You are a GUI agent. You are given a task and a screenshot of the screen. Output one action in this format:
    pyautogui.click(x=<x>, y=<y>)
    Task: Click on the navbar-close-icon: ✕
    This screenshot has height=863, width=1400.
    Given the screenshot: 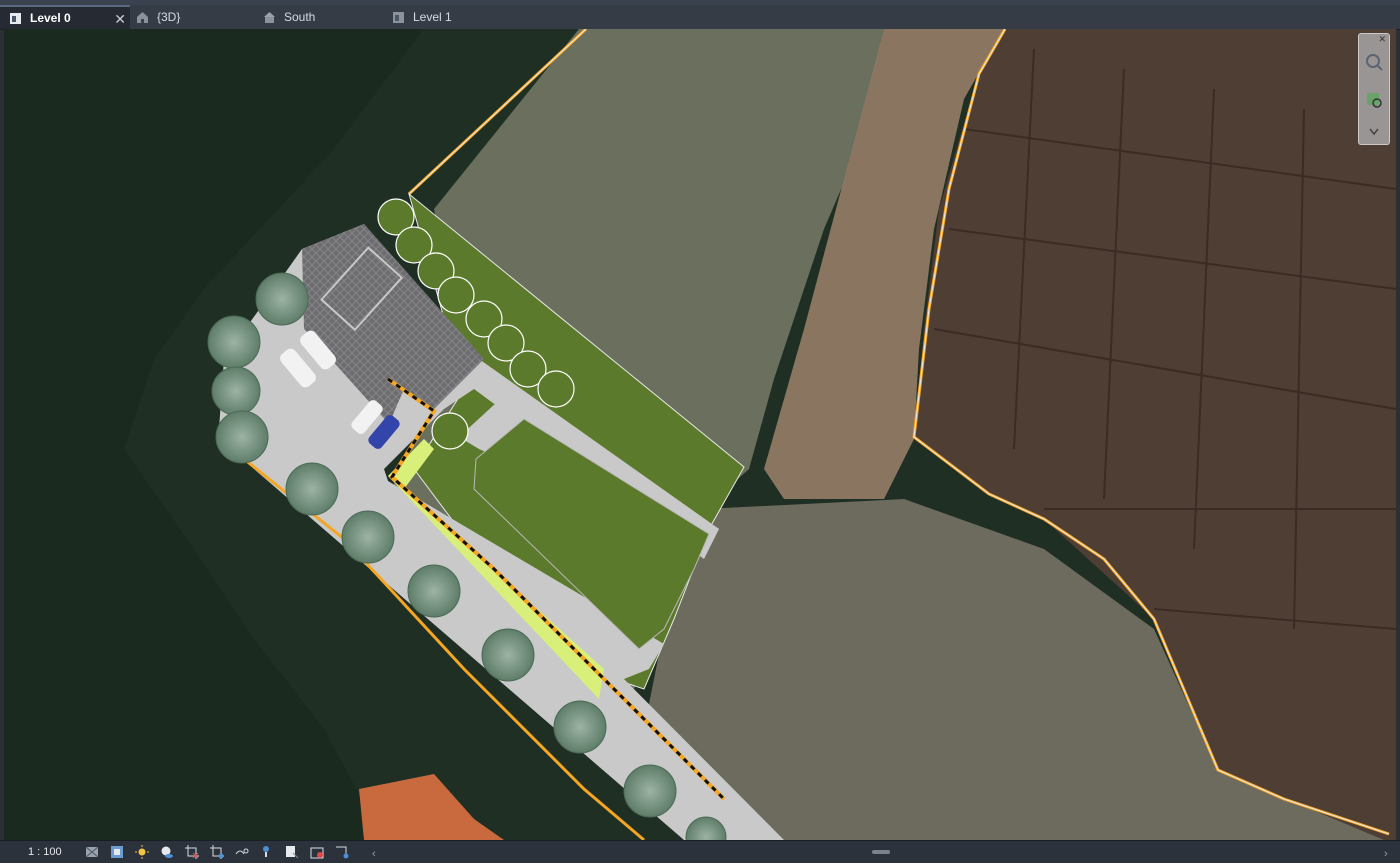 What is the action you would take?
    pyautogui.click(x=1382, y=39)
    